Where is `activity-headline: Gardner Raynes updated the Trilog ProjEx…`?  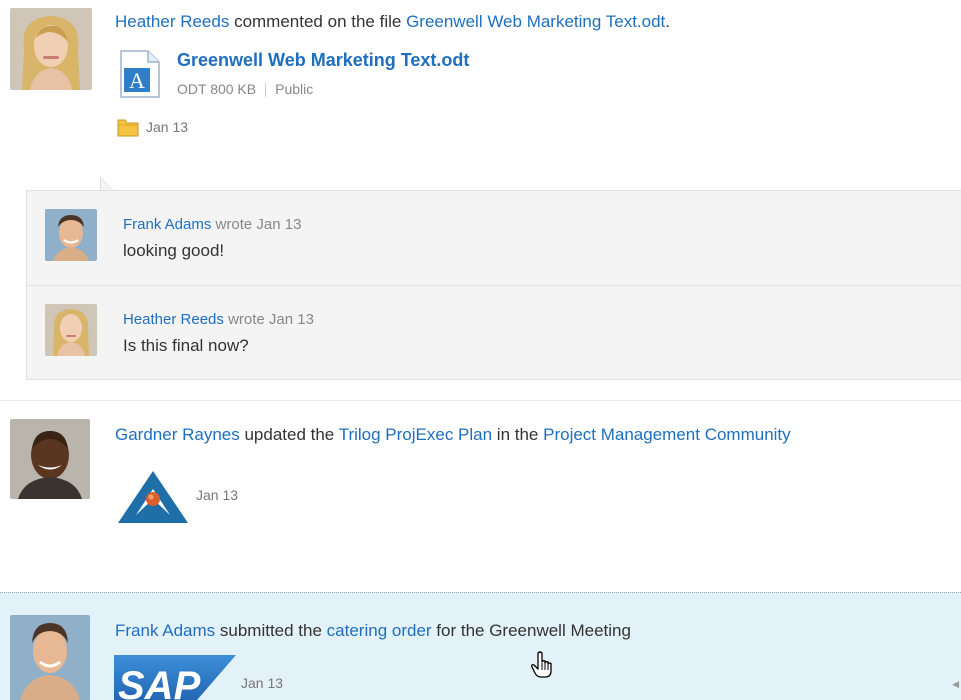 activity-headline: Gardner Raynes updated the Trilog ProjEx… is located at coordinates (453, 435).